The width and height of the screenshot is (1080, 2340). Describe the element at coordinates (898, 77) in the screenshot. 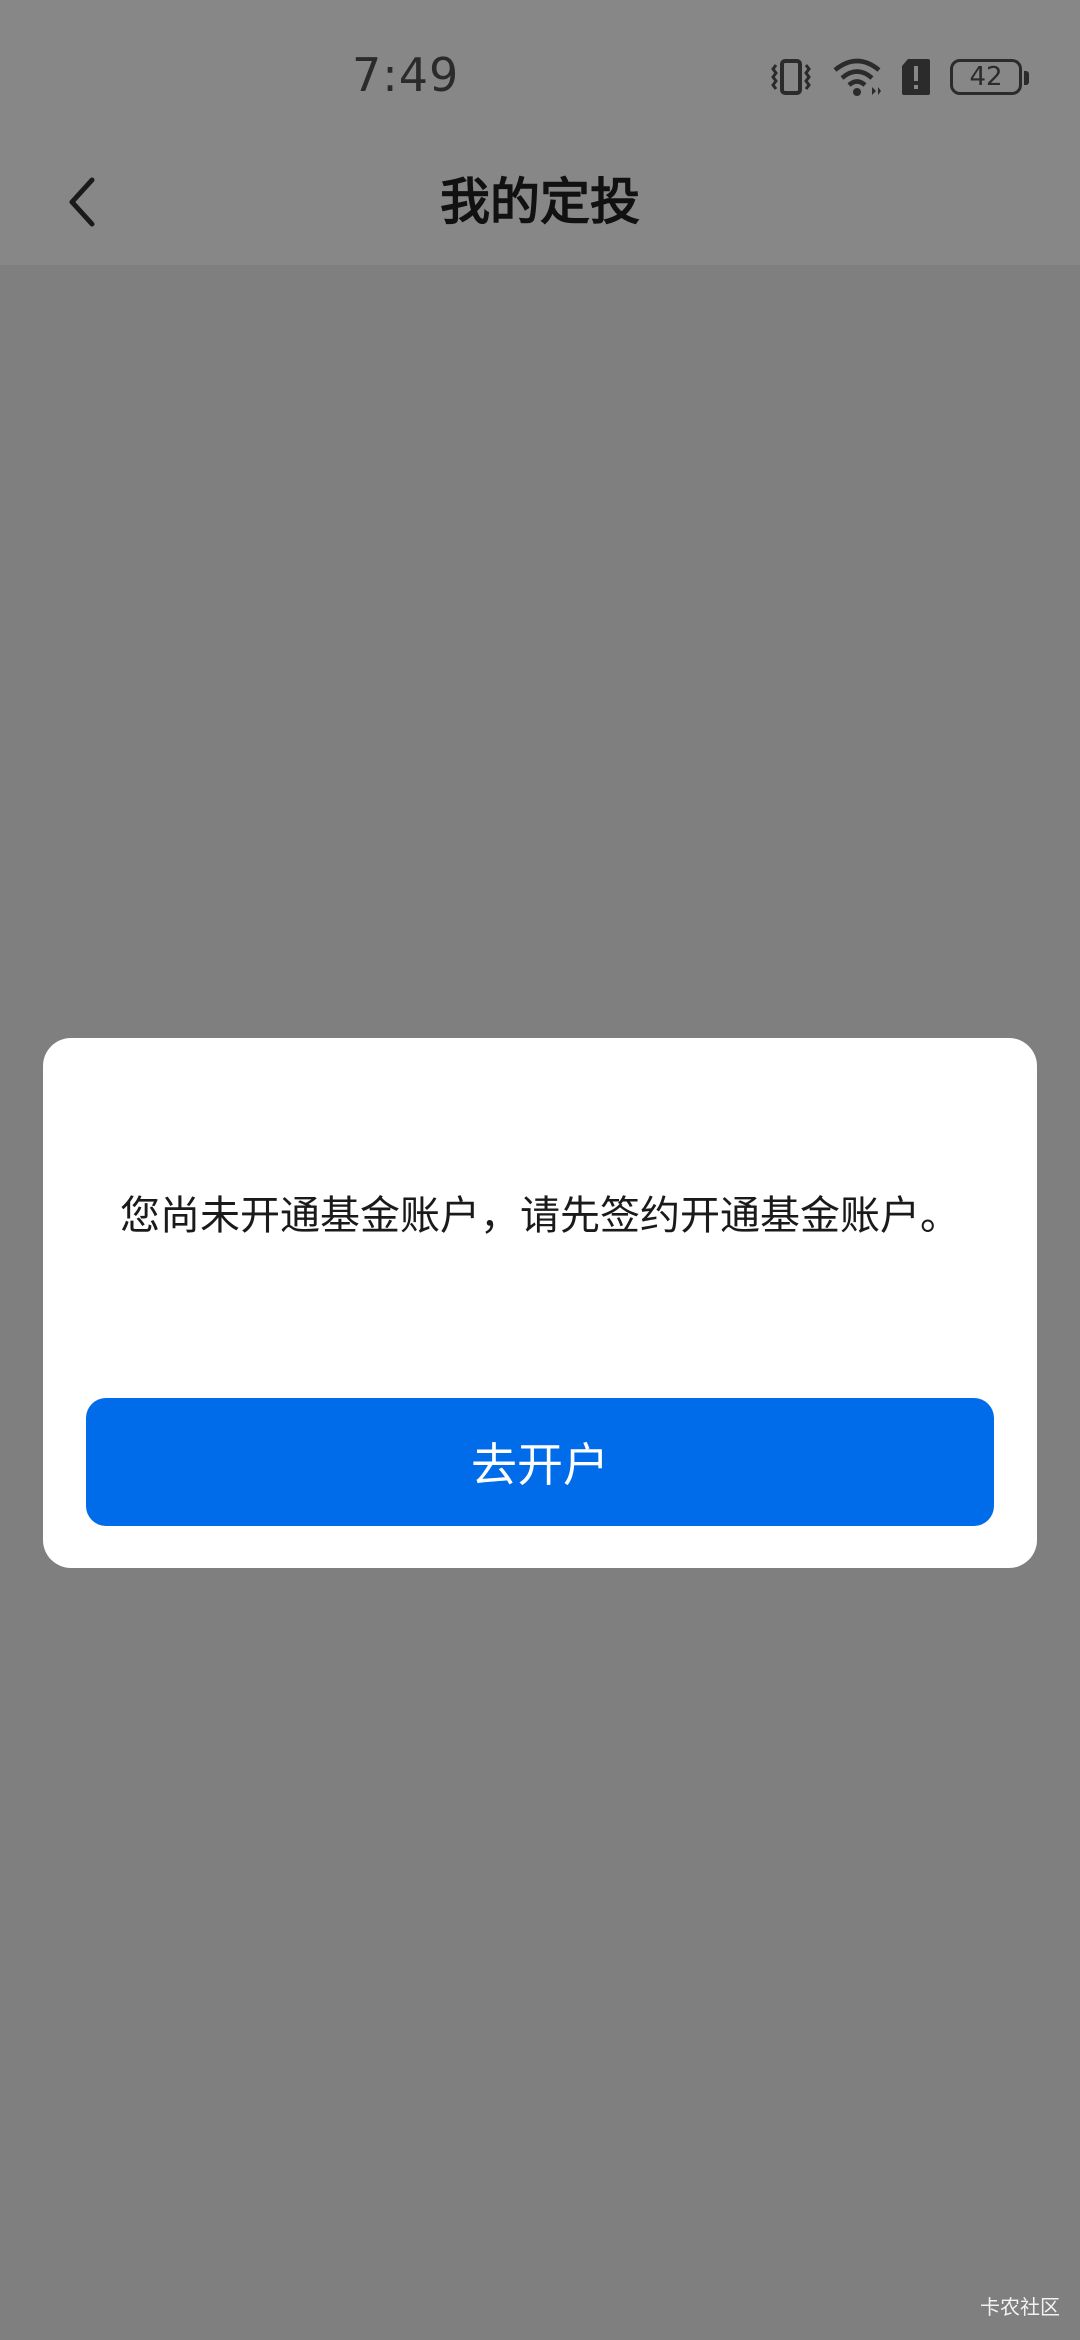

I see `status-icons: 42` at that location.